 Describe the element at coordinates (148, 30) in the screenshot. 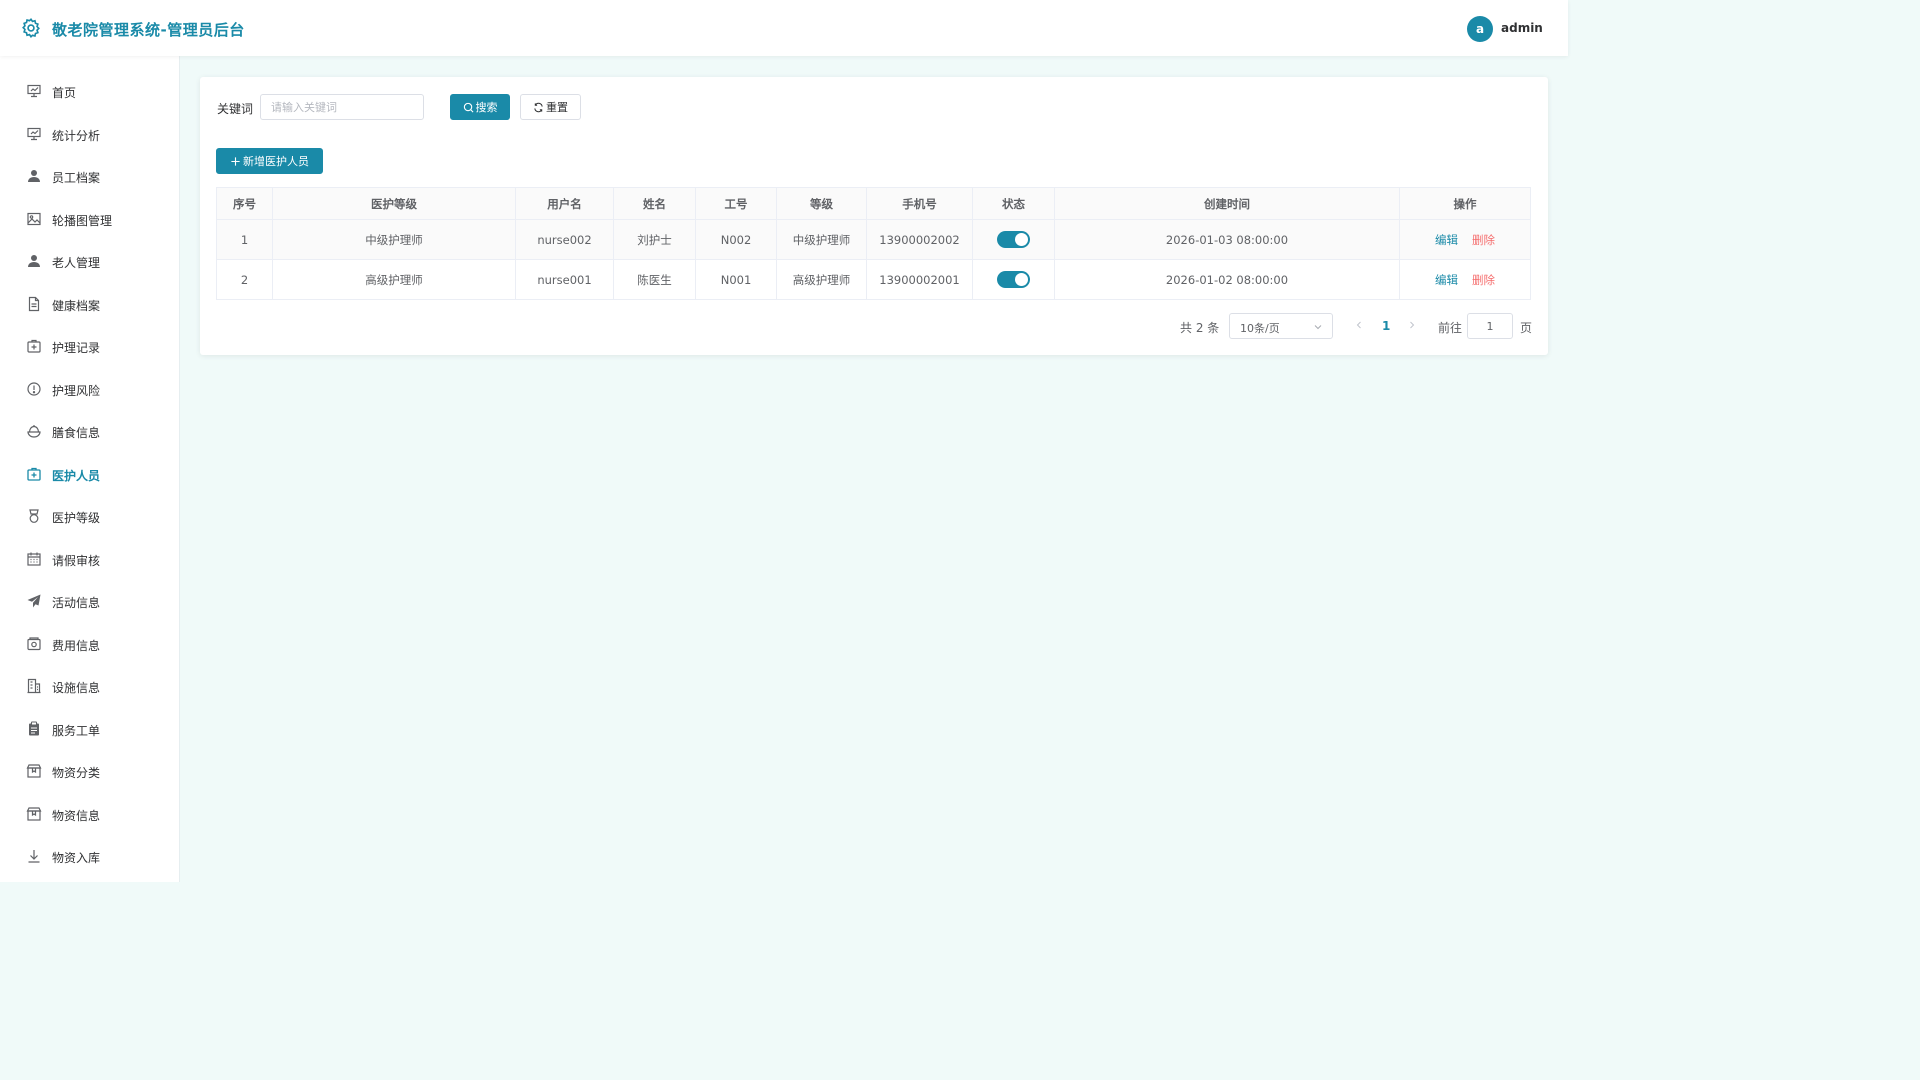

I see `app-title: 敬老院管理系统-管理员后台` at that location.